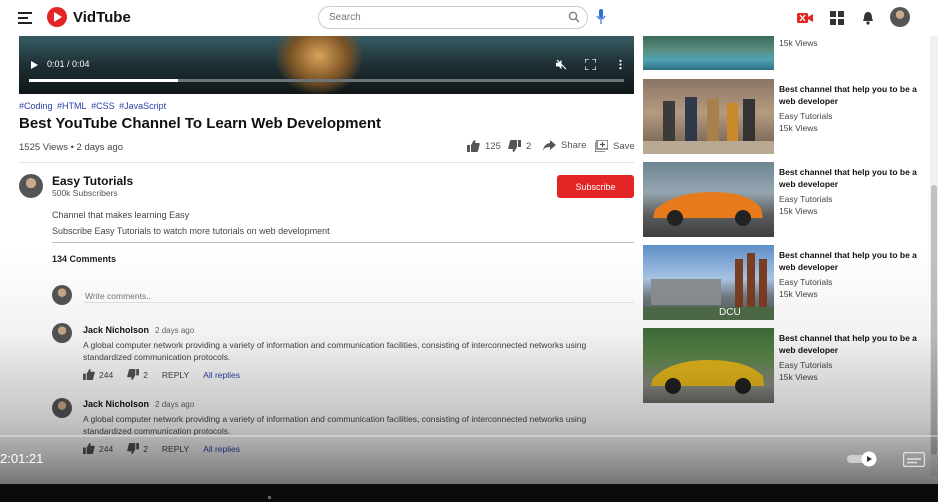 This screenshot has height=502, width=938. I want to click on save-label: Save, so click(624, 146).